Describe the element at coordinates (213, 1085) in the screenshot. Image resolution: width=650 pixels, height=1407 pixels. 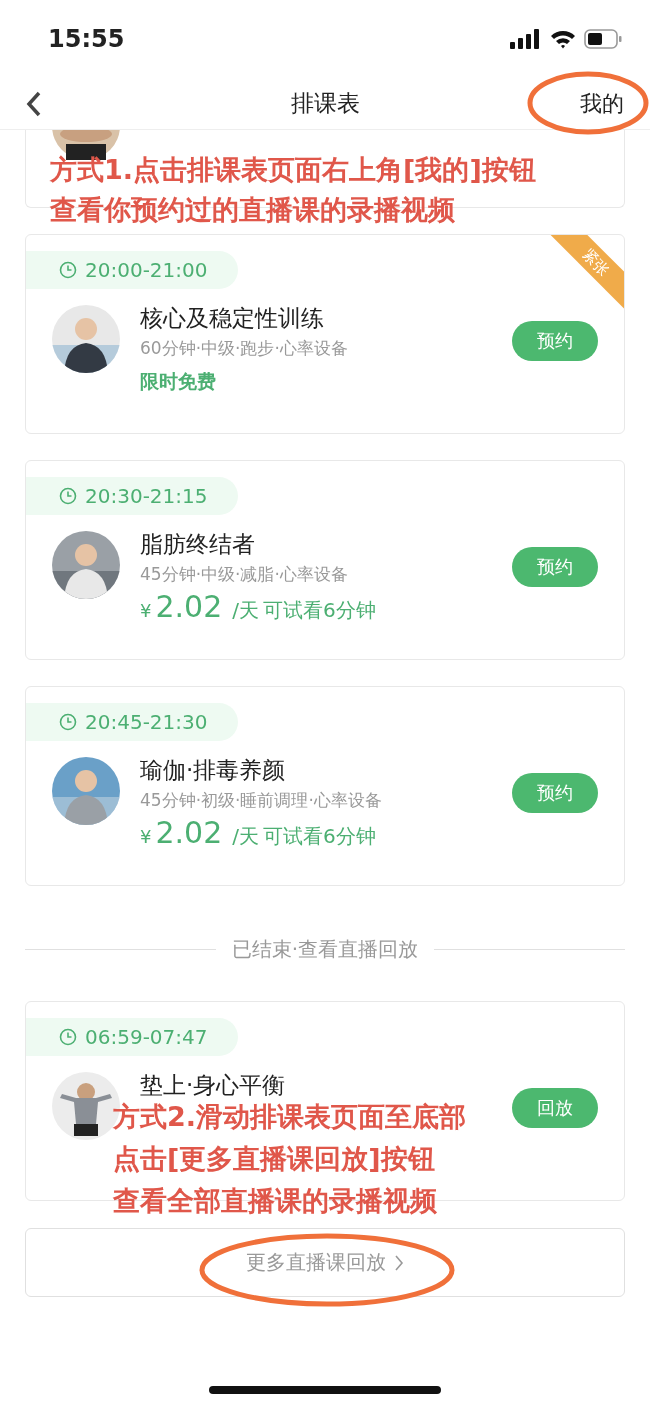
I see `course-title: 垫上·身心平衡` at that location.